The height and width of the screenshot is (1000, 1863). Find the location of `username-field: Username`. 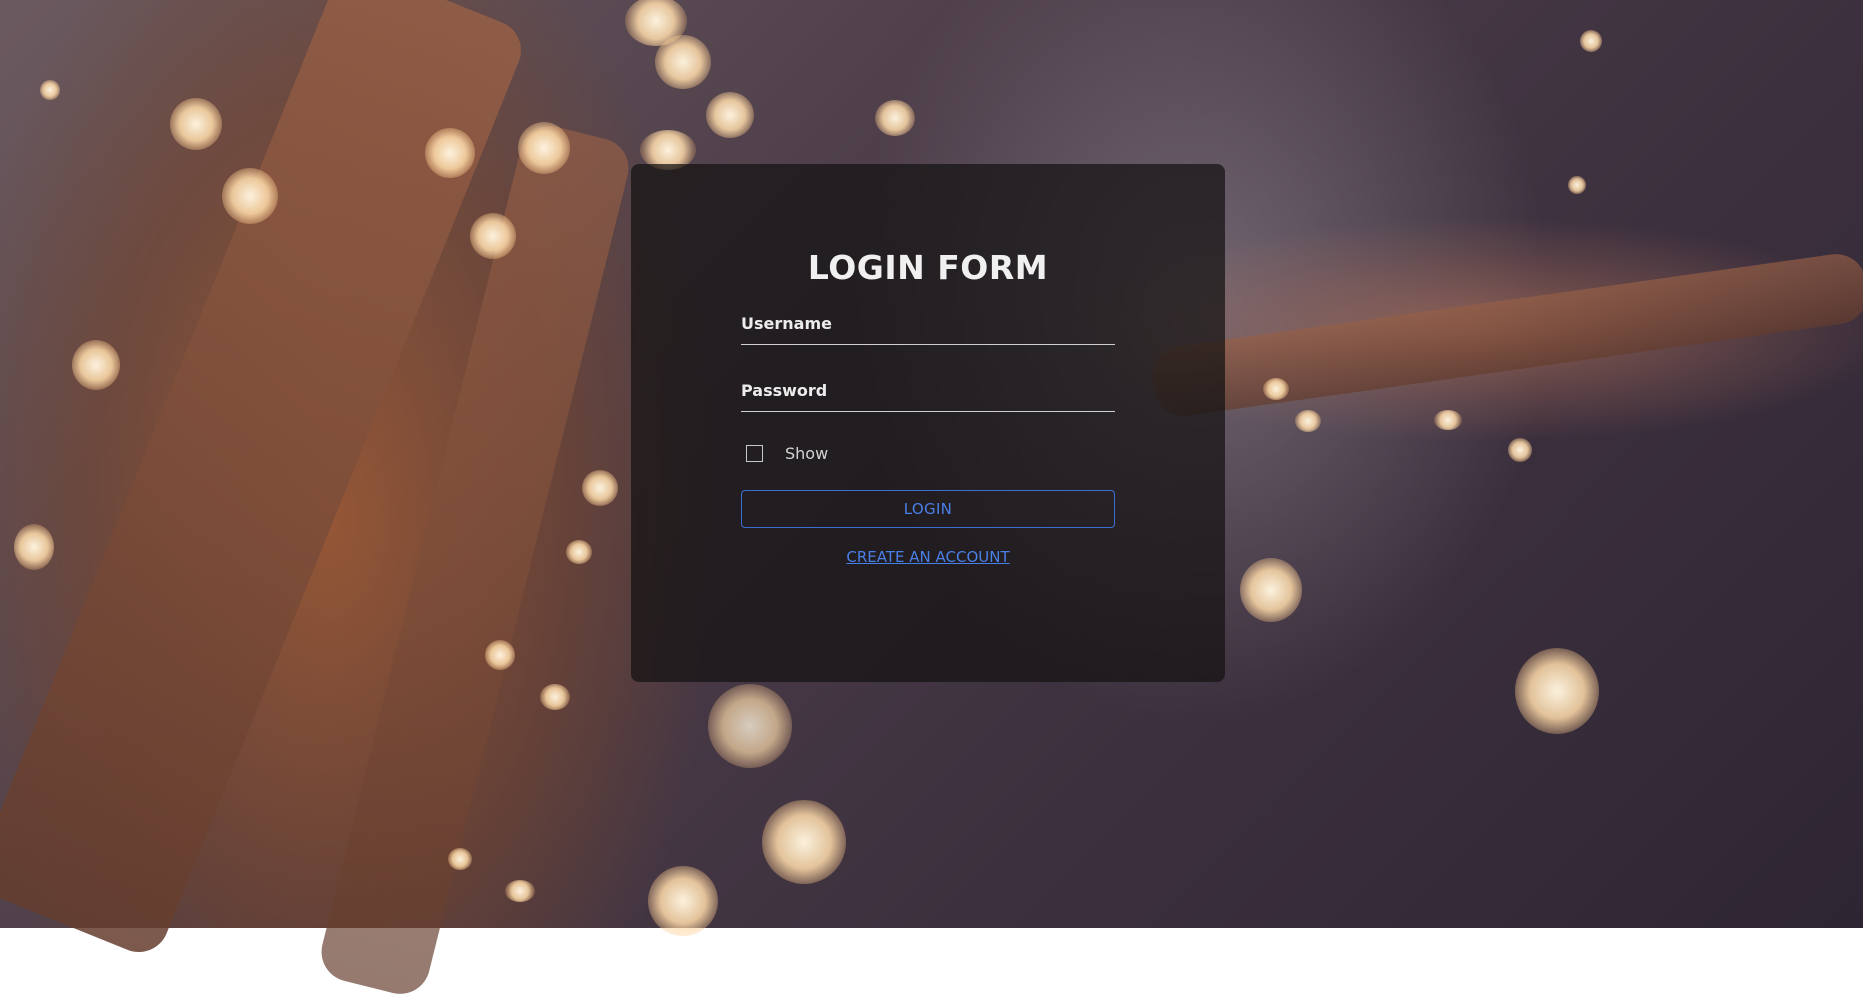

username-field: Username is located at coordinates (930, 330).